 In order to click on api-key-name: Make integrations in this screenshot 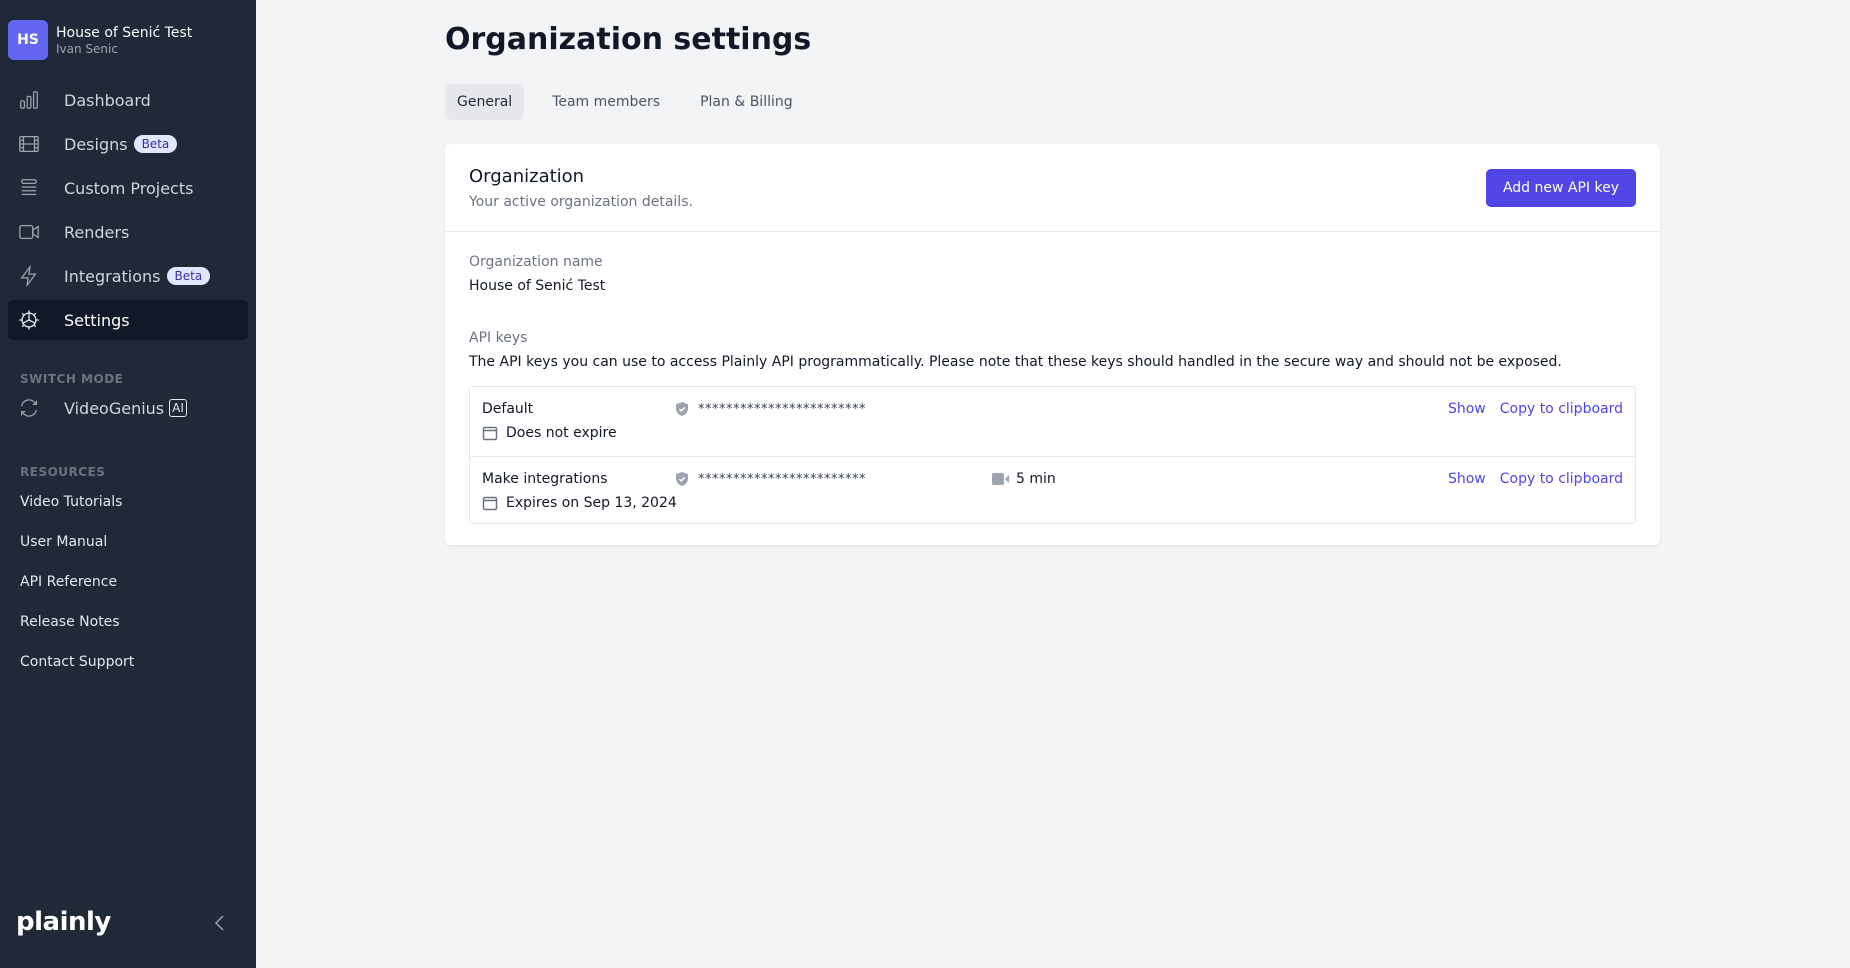, I will do `click(545, 479)`.